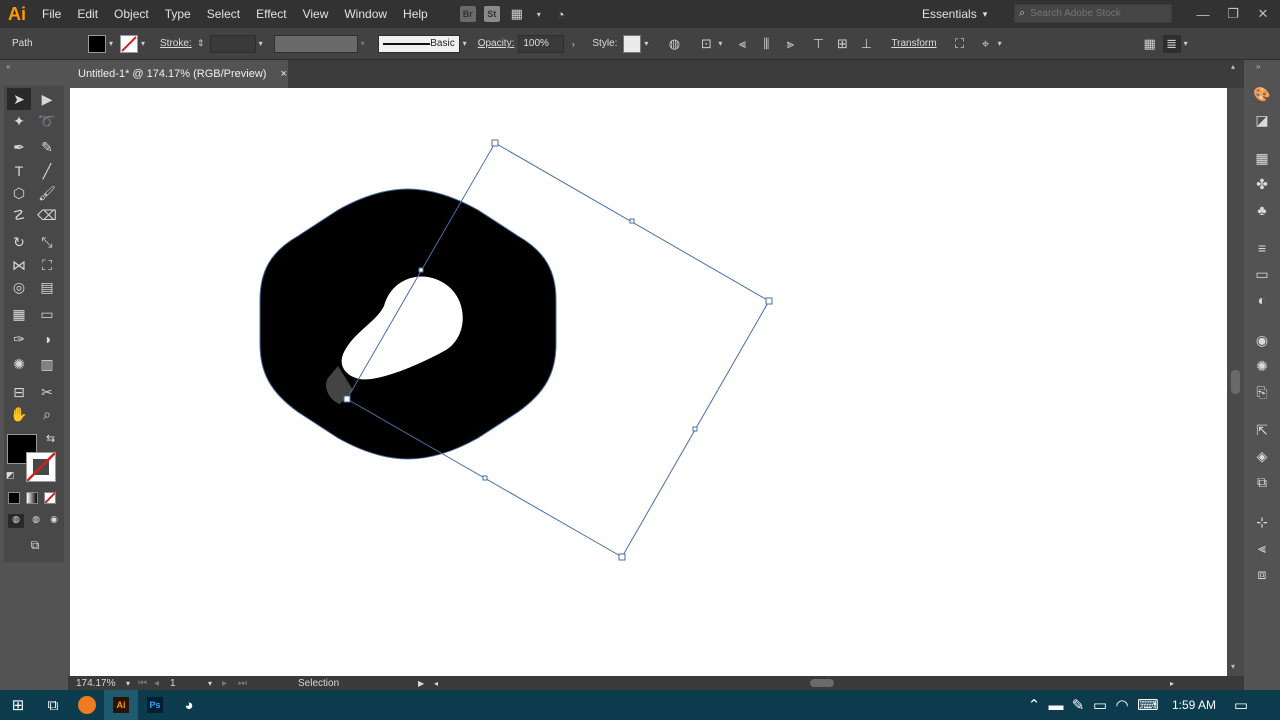 This screenshot has height=720, width=1280. What do you see at coordinates (418, 43) in the screenshot?
I see `brush-definition-field: Basic` at bounding box center [418, 43].